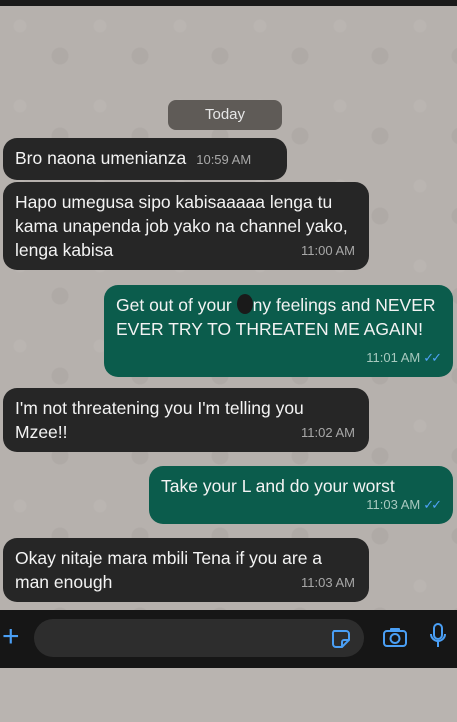 The height and width of the screenshot is (722, 457). I want to click on plus-icon: +, so click(11, 637).